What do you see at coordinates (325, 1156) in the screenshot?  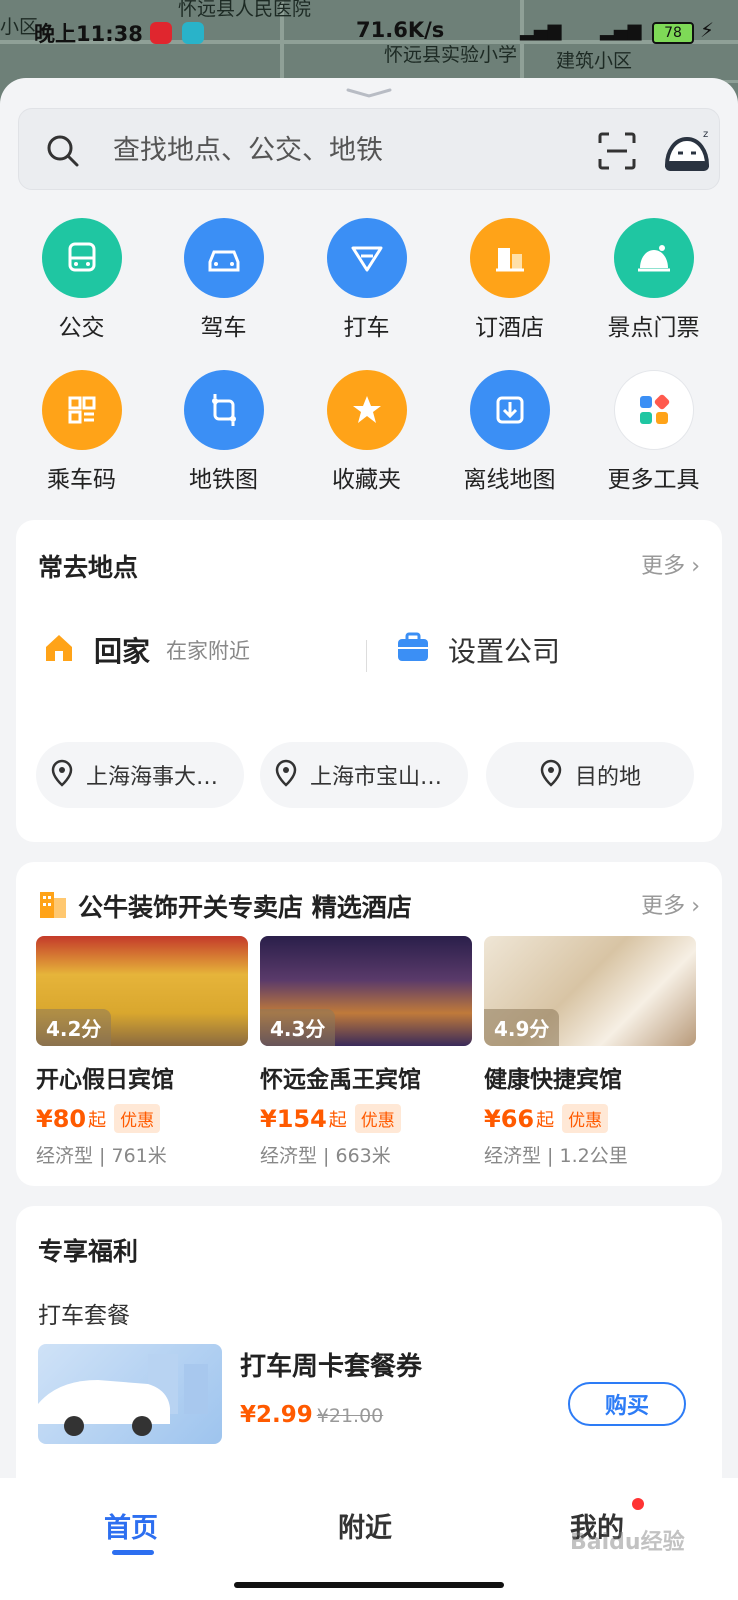 I see `hotel-meta: 经济型 | 663米` at bounding box center [325, 1156].